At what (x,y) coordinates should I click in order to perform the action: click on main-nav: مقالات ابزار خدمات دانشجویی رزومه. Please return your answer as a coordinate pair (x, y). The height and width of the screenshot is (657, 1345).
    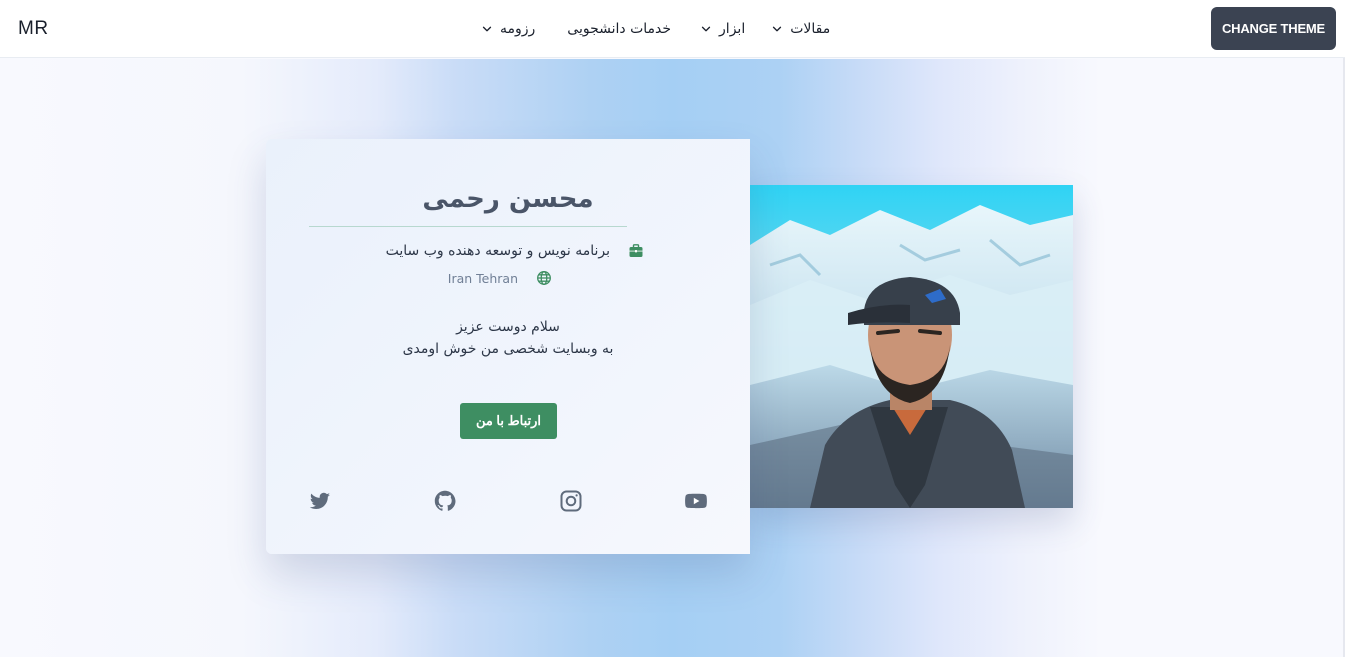
    Looking at the image, I should click on (655, 29).